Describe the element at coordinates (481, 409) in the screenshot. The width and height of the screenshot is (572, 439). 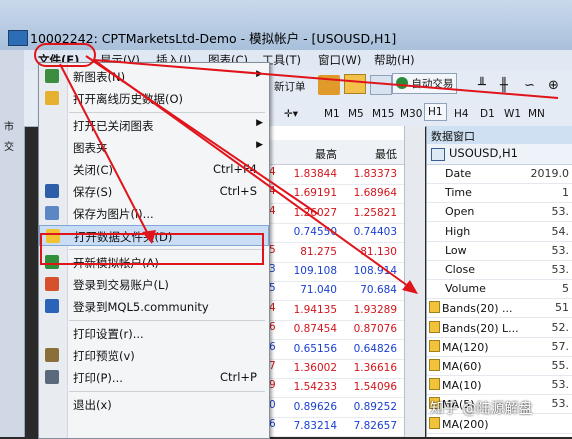
I see `watermark: 知乎 @陆源解盘` at that location.